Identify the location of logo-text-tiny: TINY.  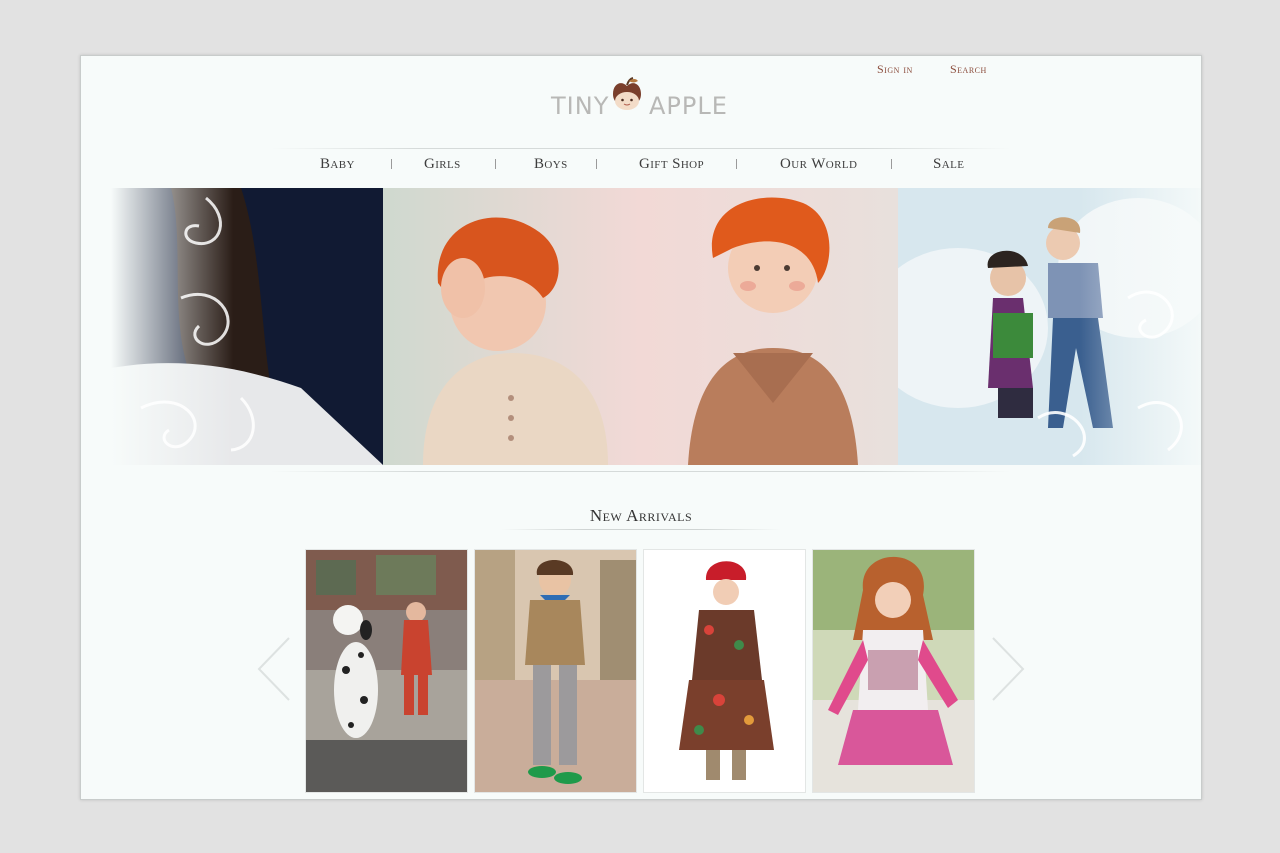
(580, 106).